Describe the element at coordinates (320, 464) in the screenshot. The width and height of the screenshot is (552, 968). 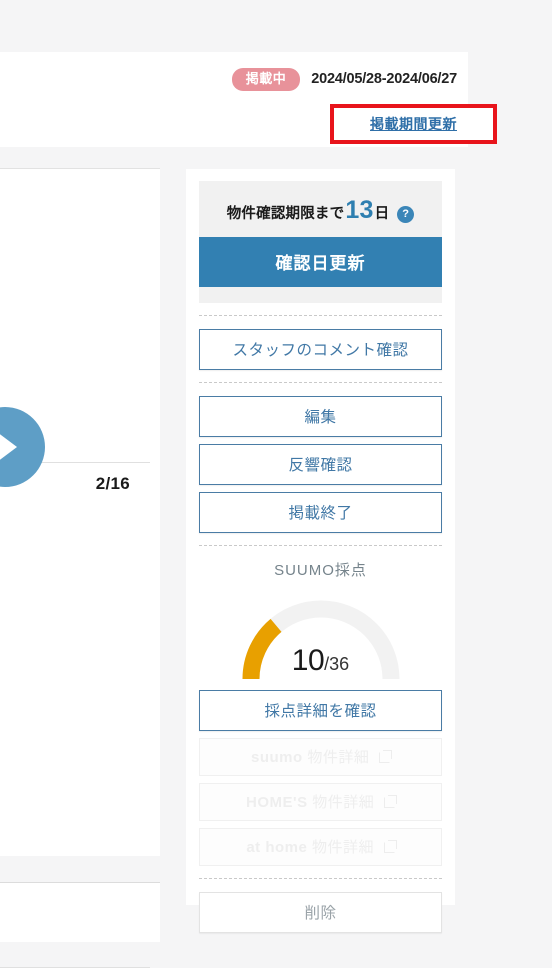
I see `inquiry-check-button: 反響確認` at that location.